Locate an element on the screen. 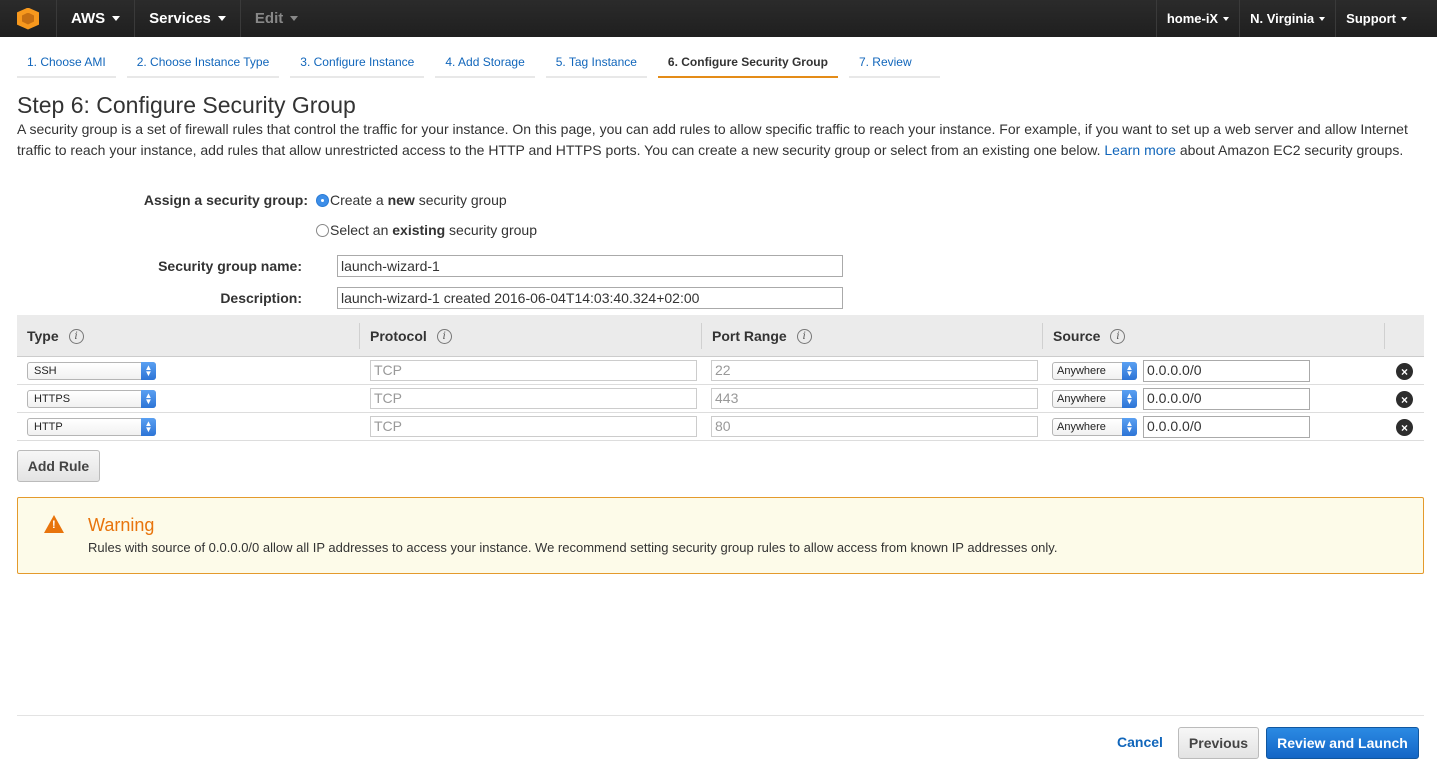 The width and height of the screenshot is (1437, 773). previous-button: Previous is located at coordinates (1218, 743).